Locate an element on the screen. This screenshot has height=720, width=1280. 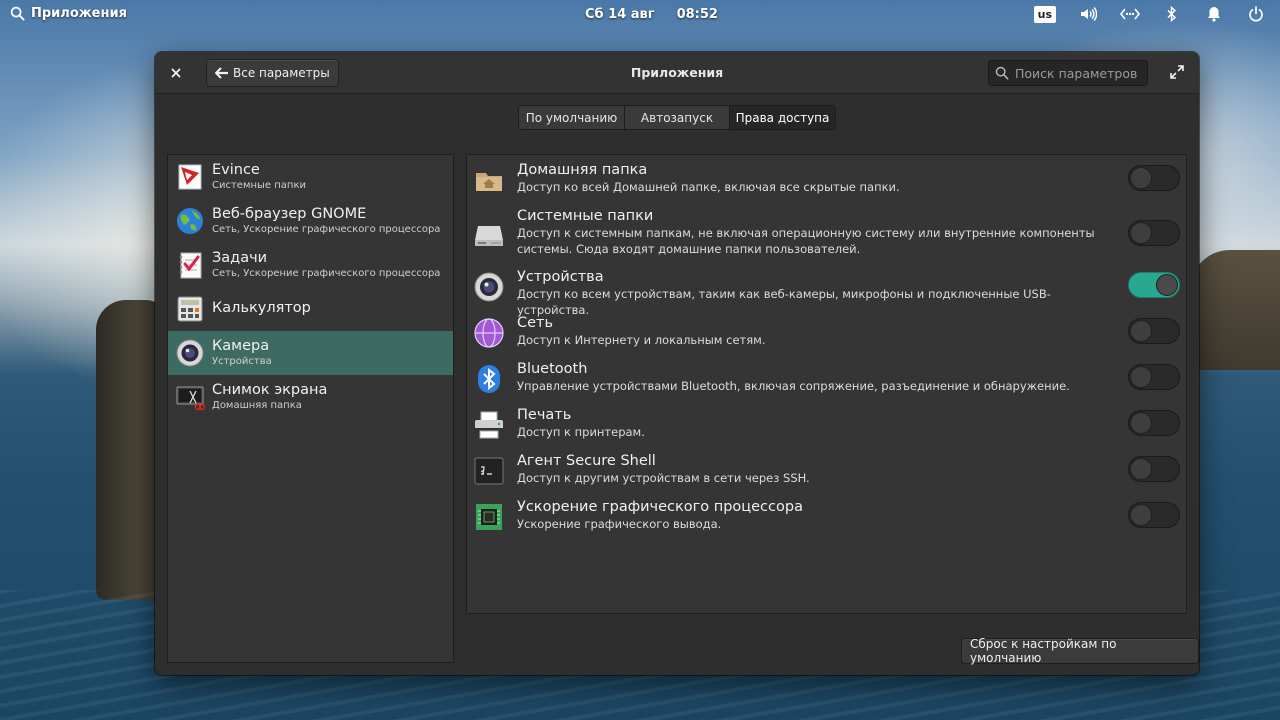
app-name: Задачи is located at coordinates (240, 258).